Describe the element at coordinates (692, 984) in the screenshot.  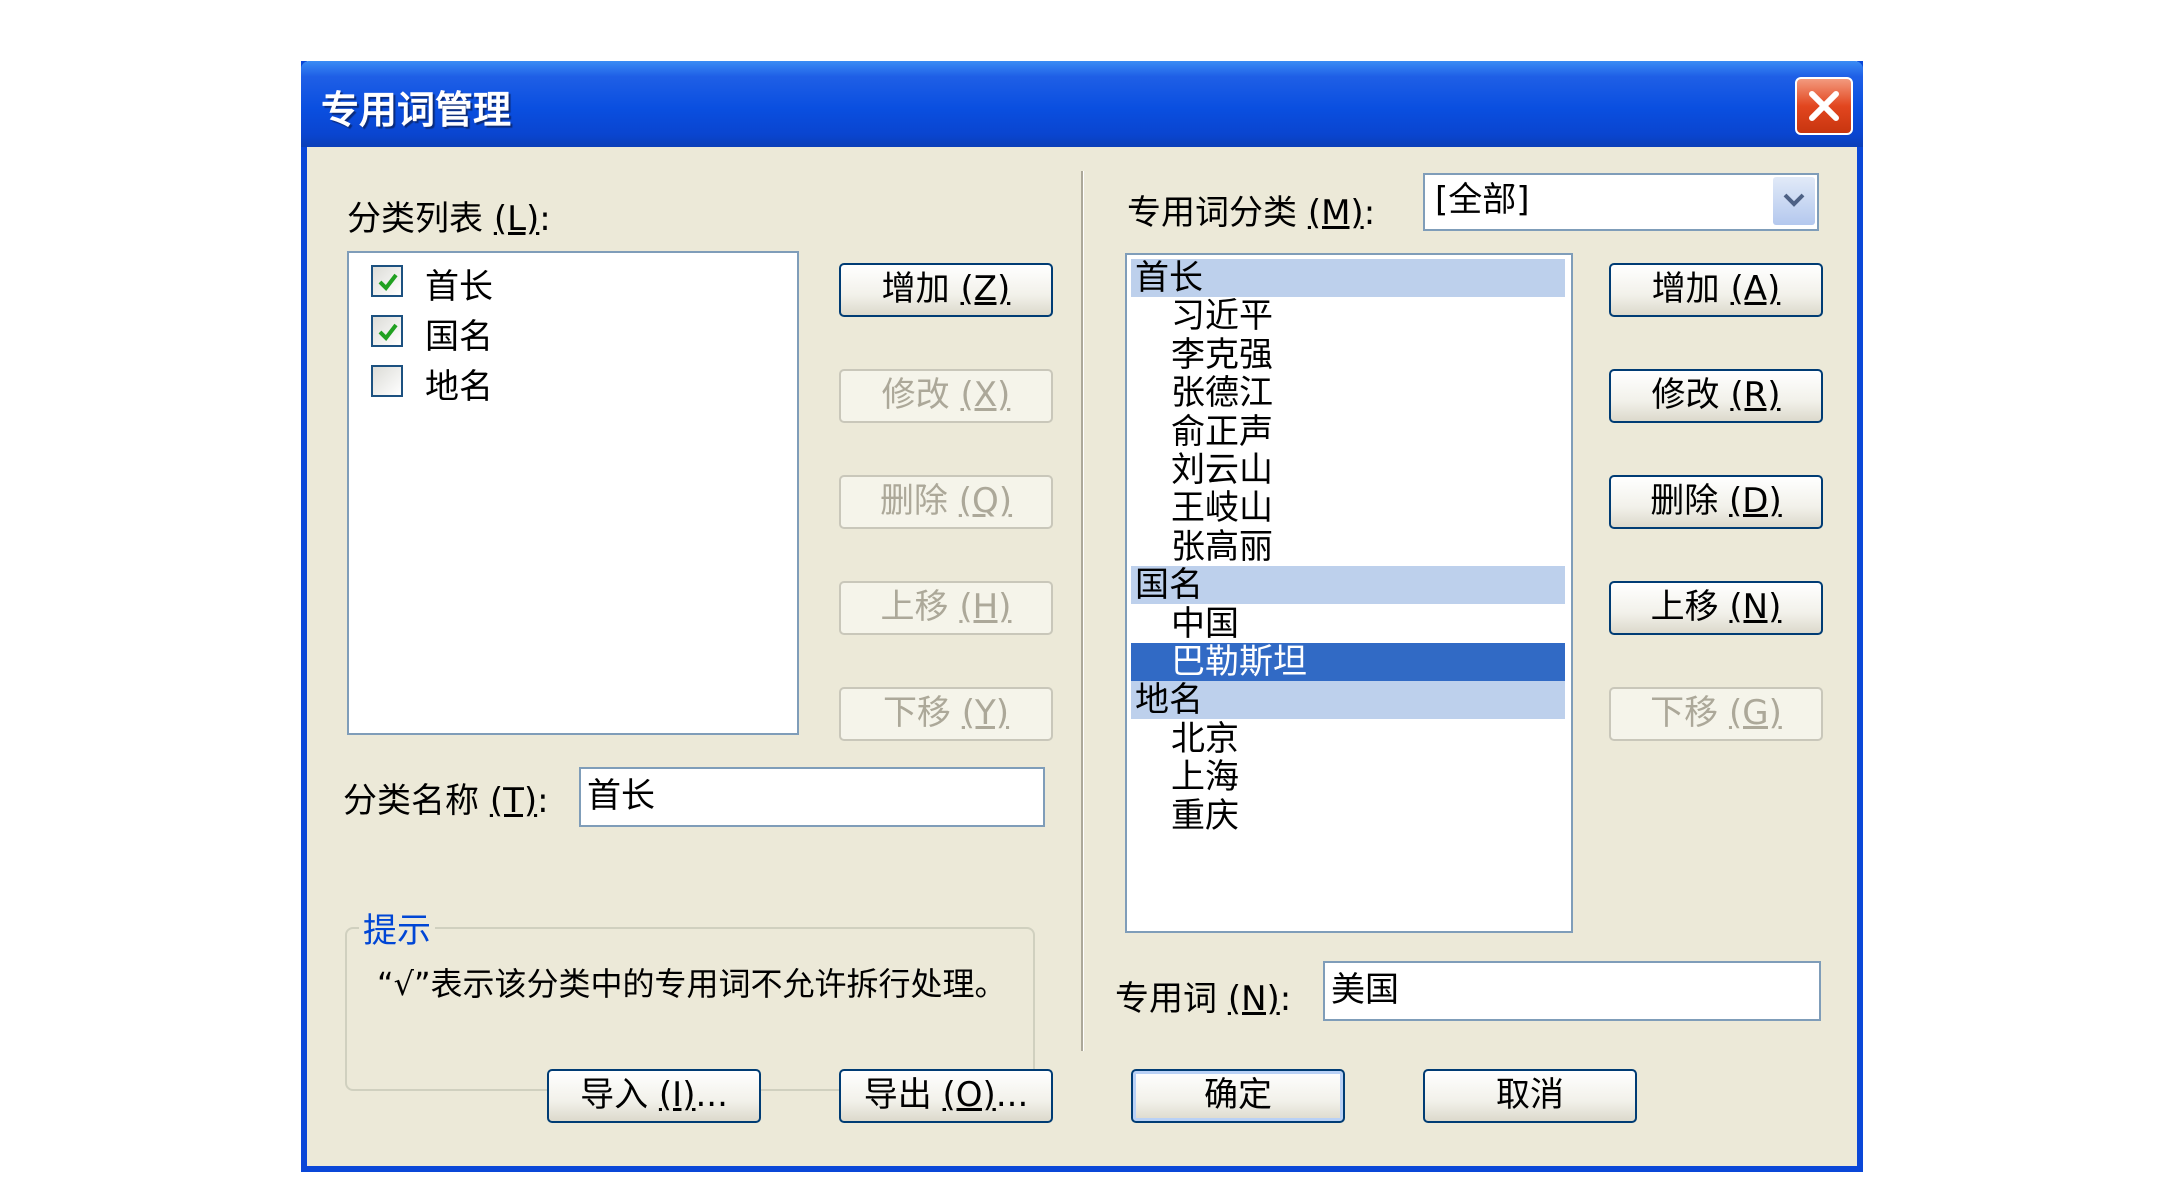
I see `hint-text: “√”表示该分类中的专用词不允许拆行处理。` at that location.